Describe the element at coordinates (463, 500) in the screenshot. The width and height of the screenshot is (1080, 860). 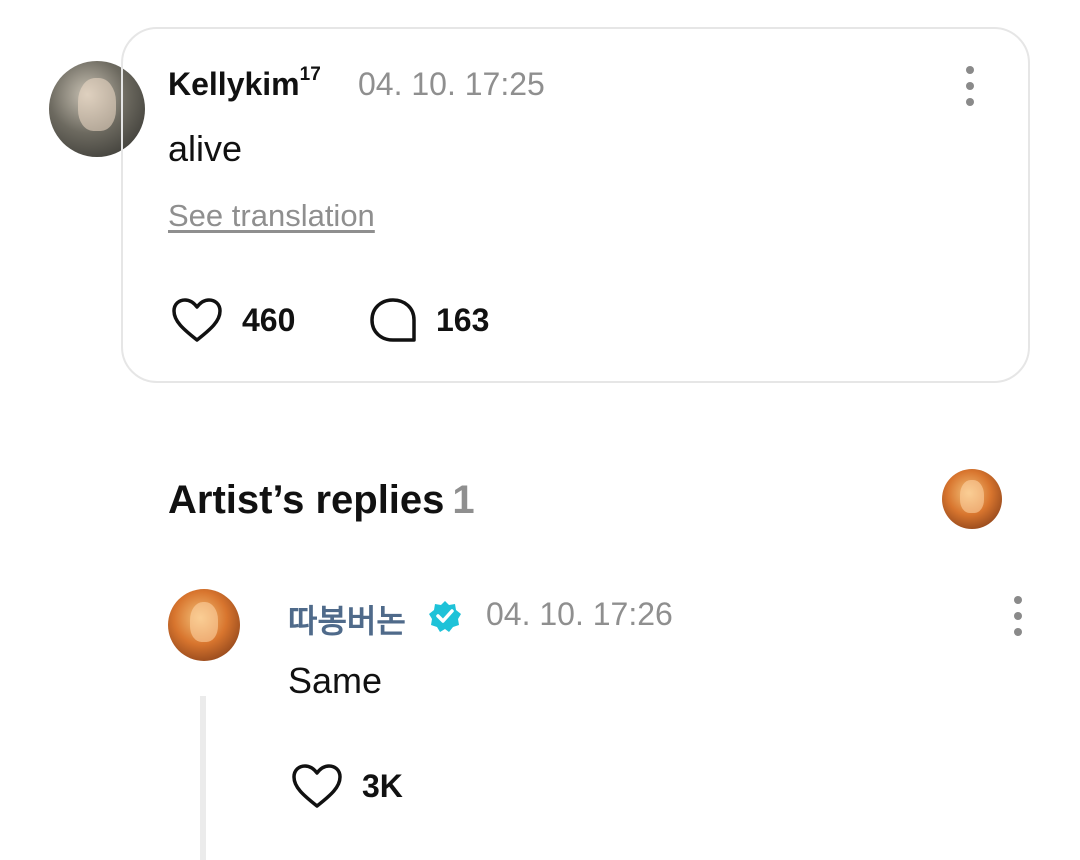
I see `artist-replies-count: 1` at that location.